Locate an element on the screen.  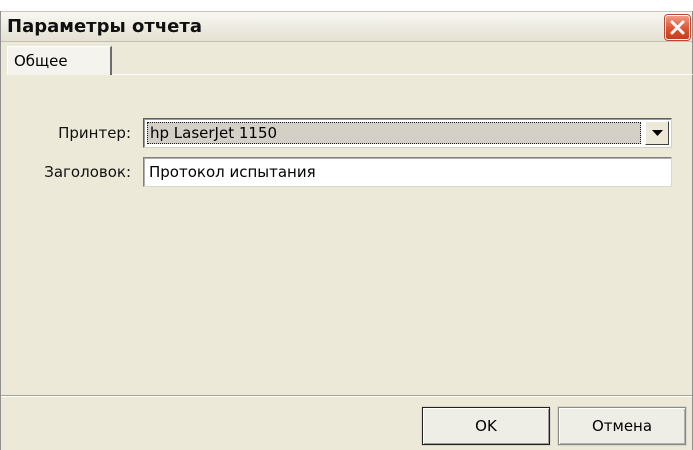
printer-select: hp LaserJet 1150 is located at coordinates (407, 133).